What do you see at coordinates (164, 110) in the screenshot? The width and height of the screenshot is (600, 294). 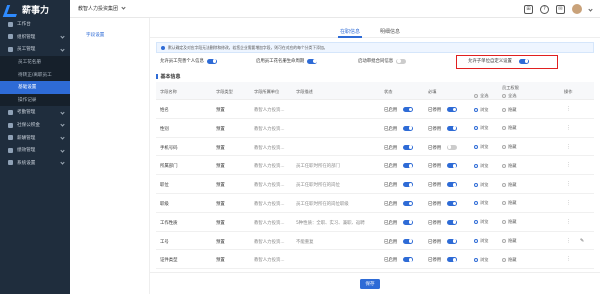 I see `field-name: 姓名` at bounding box center [164, 110].